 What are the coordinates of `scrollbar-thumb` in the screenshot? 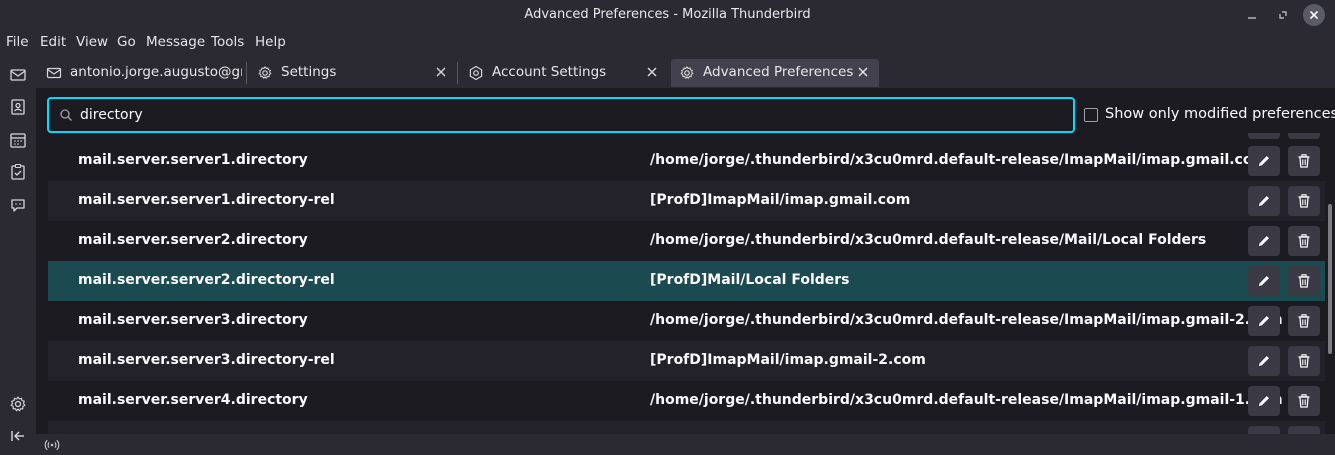 It's located at (1330, 279).